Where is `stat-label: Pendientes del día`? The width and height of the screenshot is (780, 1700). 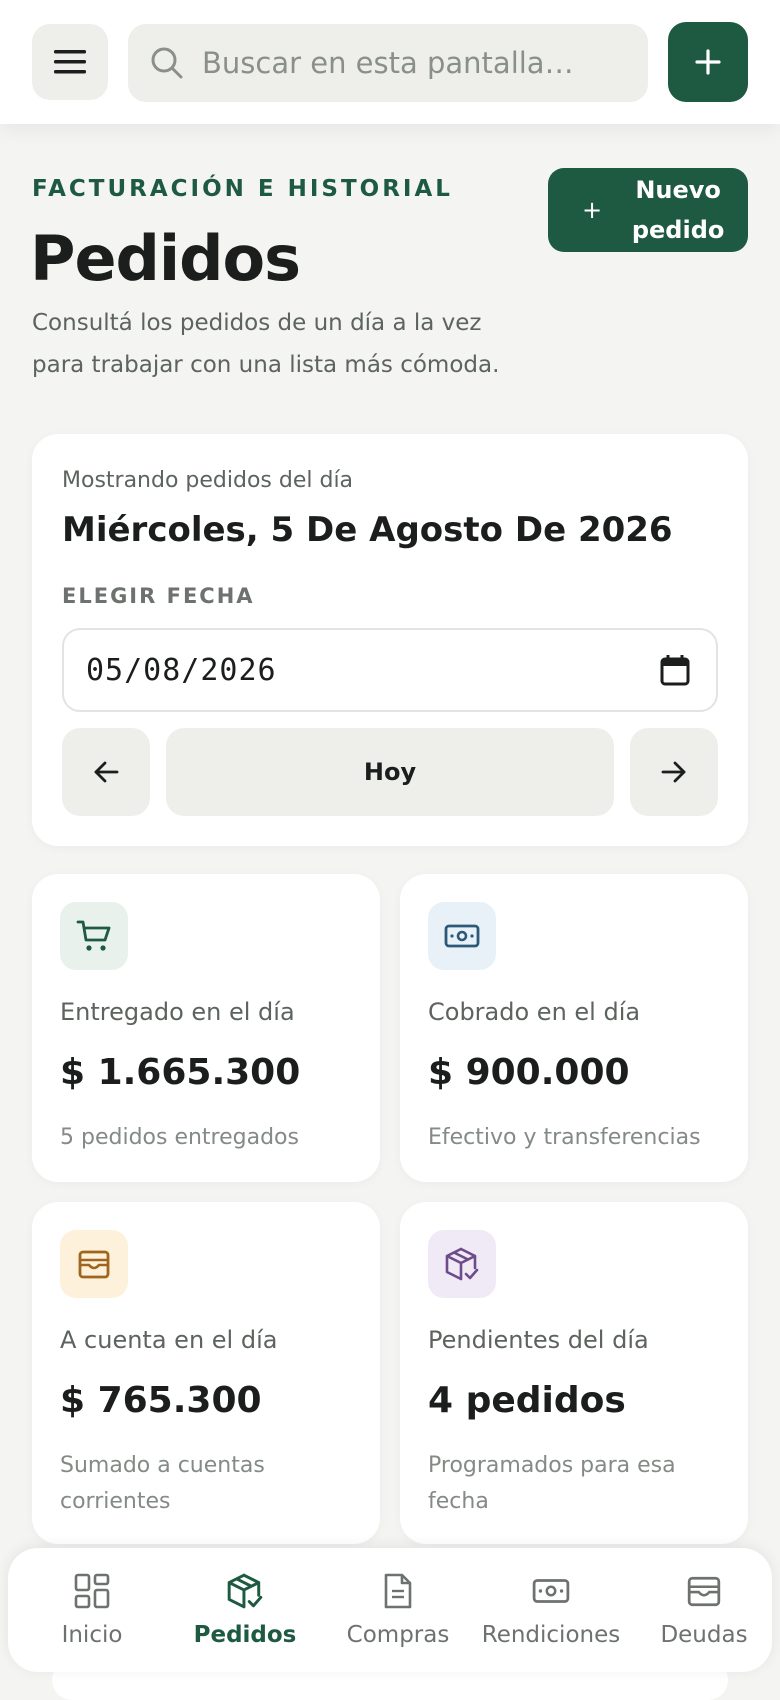
stat-label: Pendientes del día is located at coordinates (538, 1340).